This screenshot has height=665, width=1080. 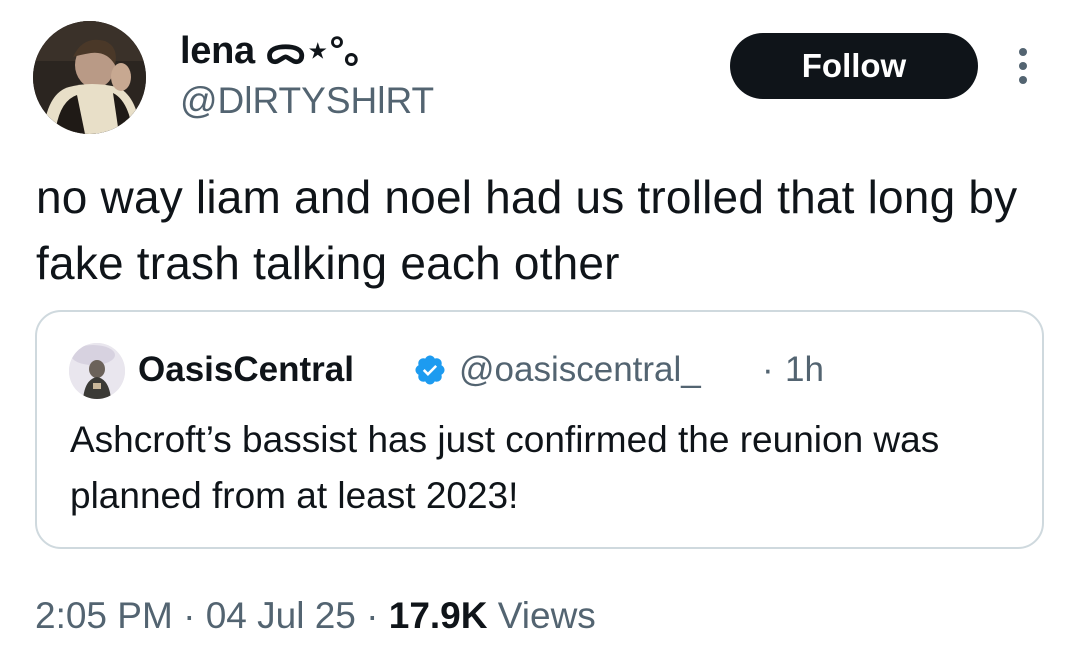 What do you see at coordinates (281, 615) in the screenshot?
I see `tweet-date: 04 Jul 25` at bounding box center [281, 615].